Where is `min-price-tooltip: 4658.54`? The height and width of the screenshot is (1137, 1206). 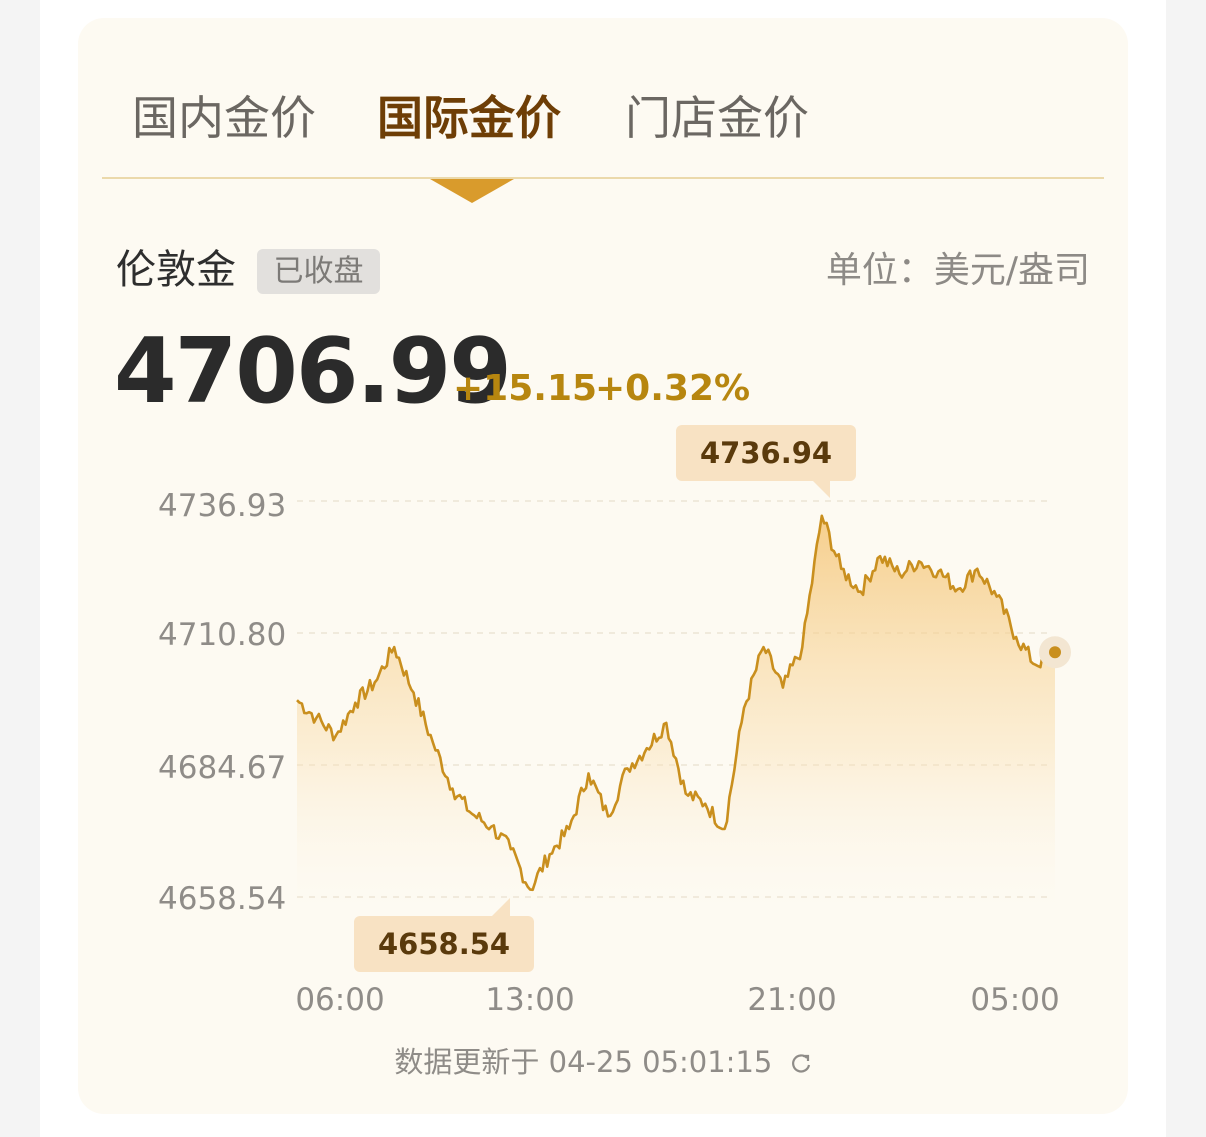
min-price-tooltip: 4658.54 is located at coordinates (444, 944).